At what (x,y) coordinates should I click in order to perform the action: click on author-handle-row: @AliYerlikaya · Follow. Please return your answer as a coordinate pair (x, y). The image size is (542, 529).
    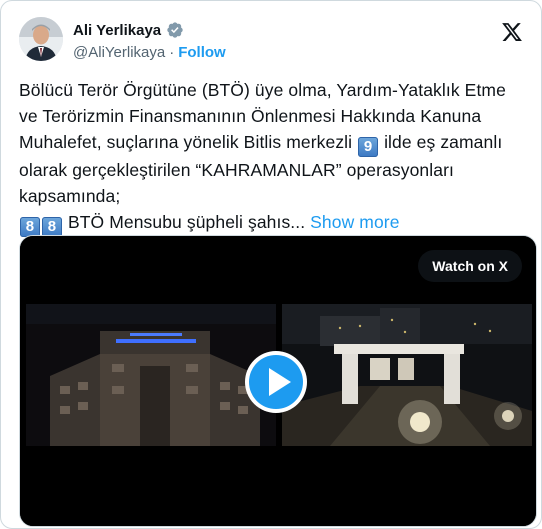
    Looking at the image, I should click on (149, 52).